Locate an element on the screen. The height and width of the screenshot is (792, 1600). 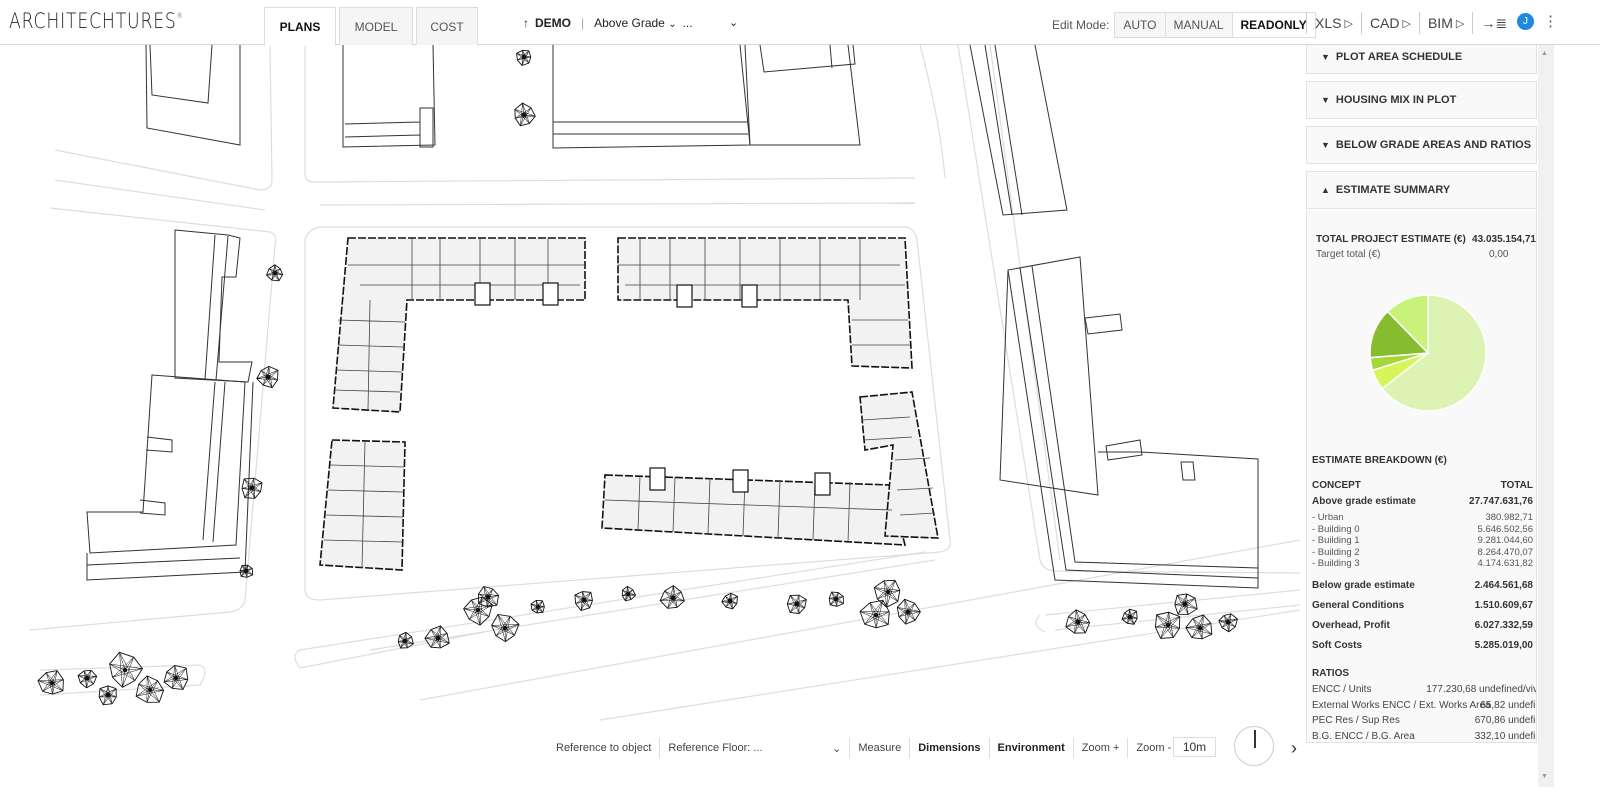
edit-mode-manual: MANUAL is located at coordinates (1199, 25).